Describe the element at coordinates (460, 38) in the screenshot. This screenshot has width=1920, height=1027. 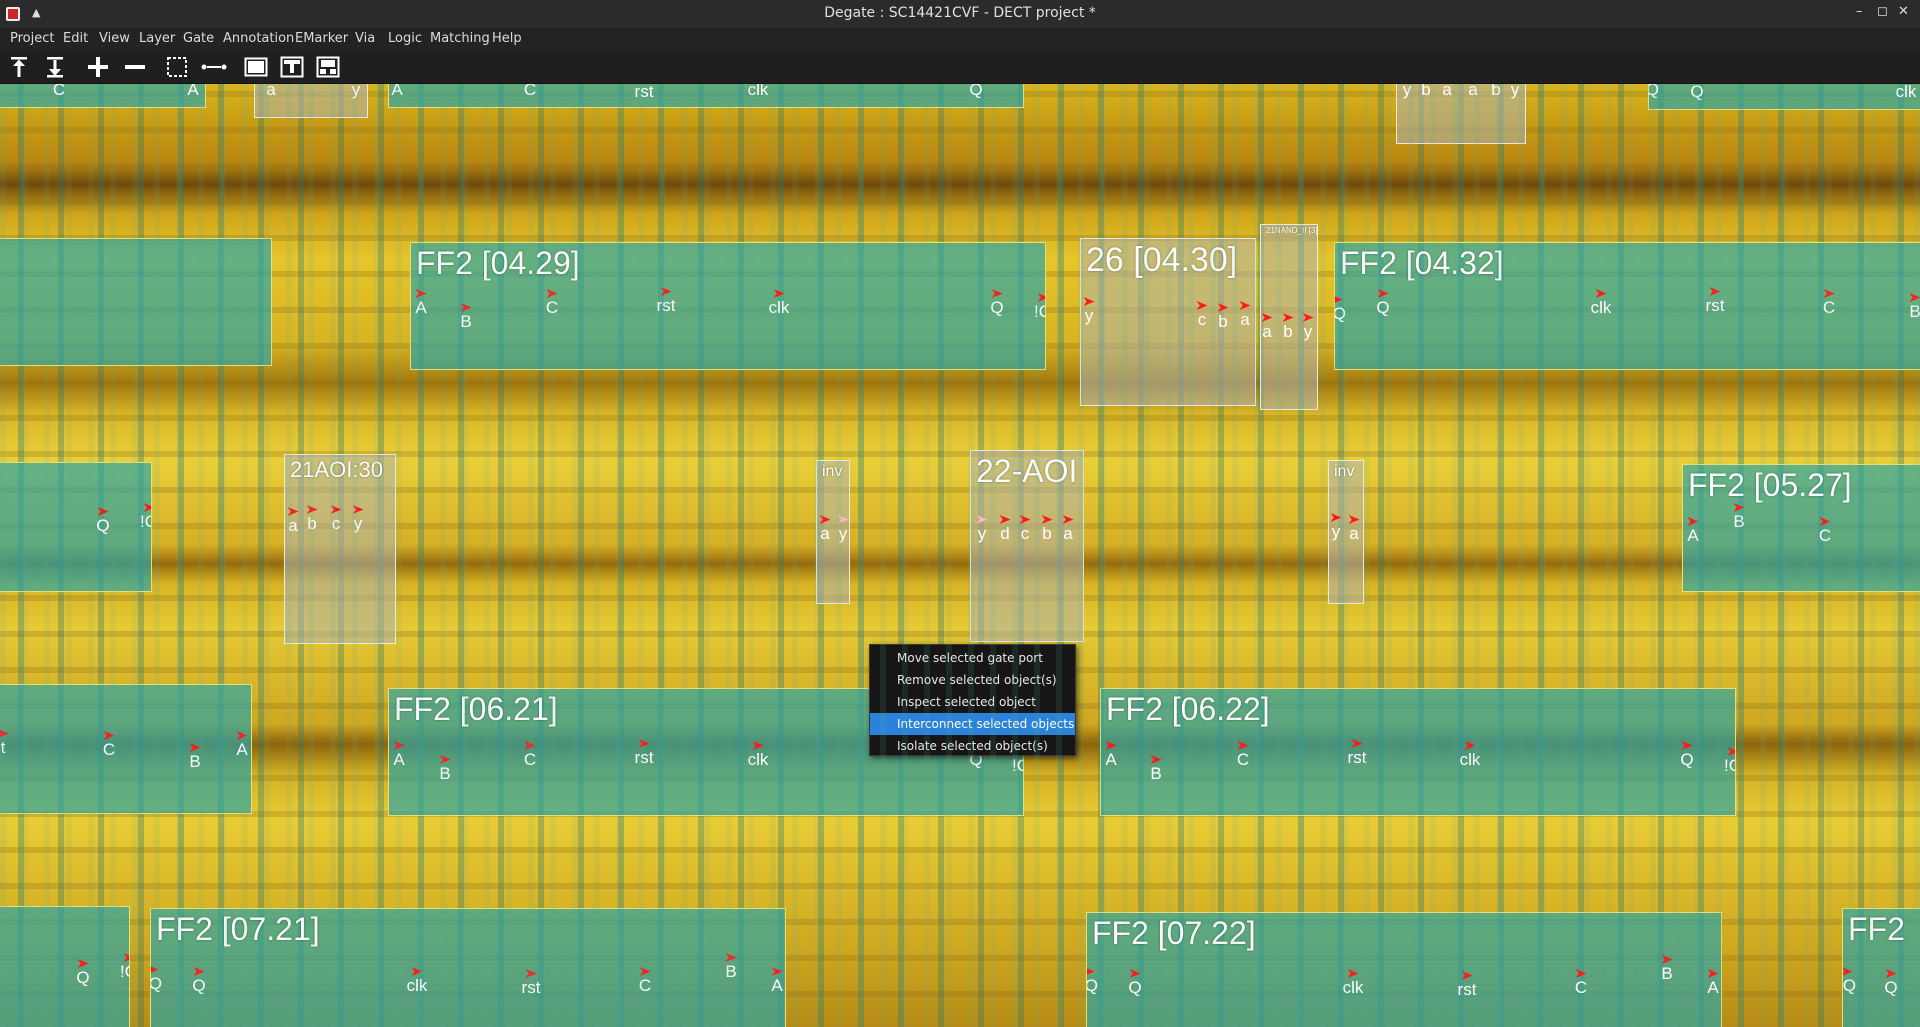
I see `menu-matching: Matching` at that location.